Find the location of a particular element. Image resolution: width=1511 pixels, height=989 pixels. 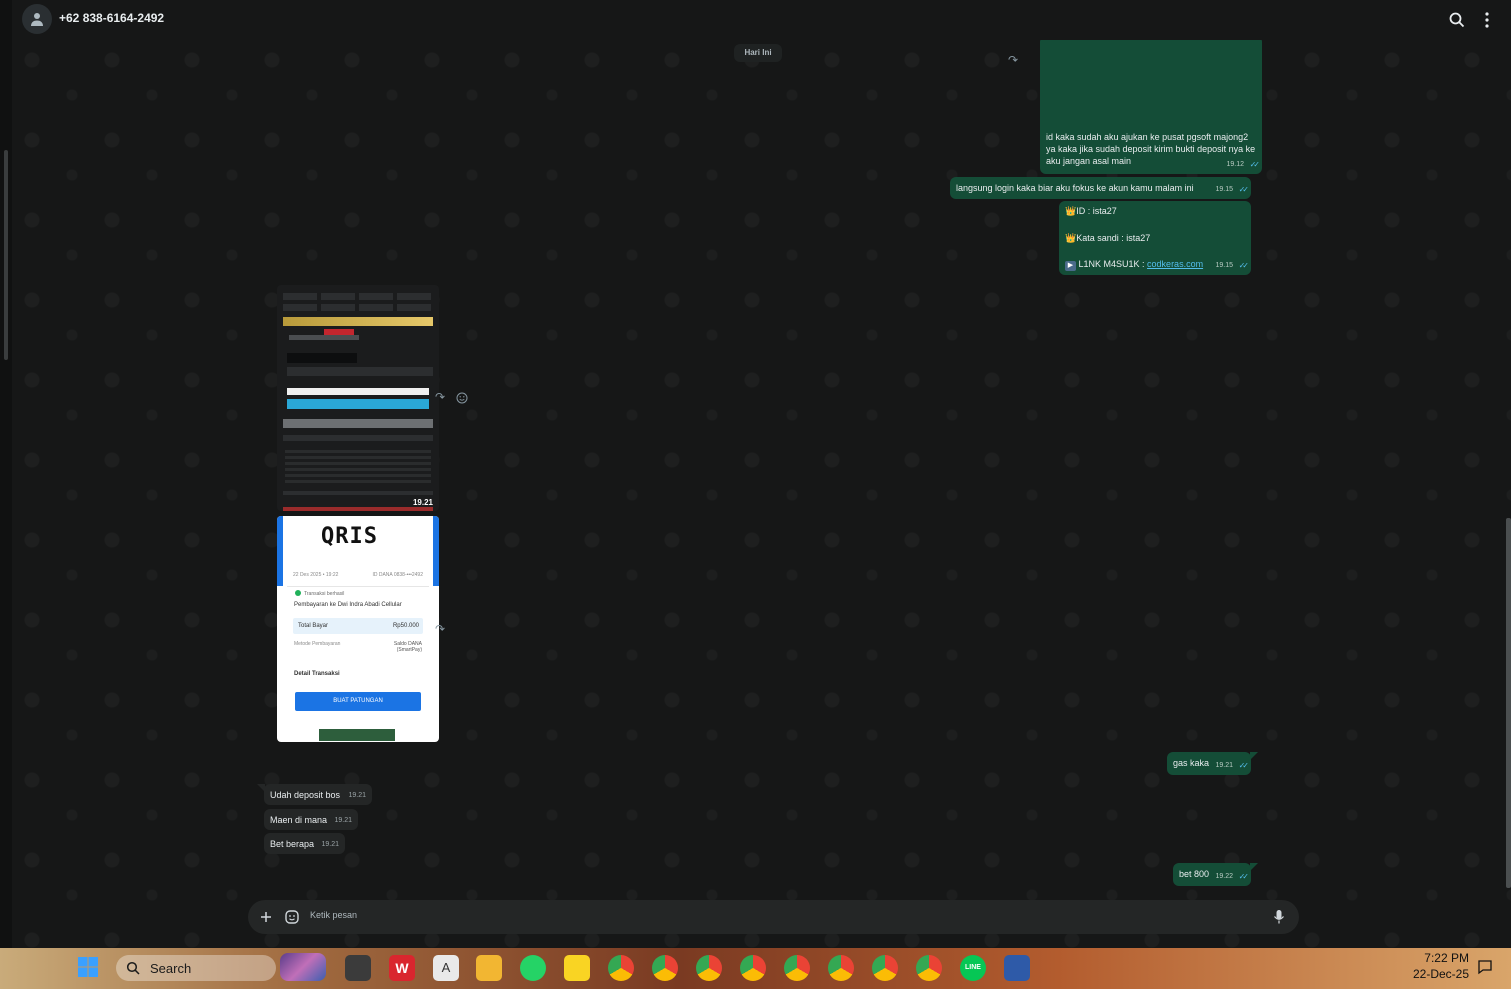

menu-dots-icon is located at coordinates (1487, 20).